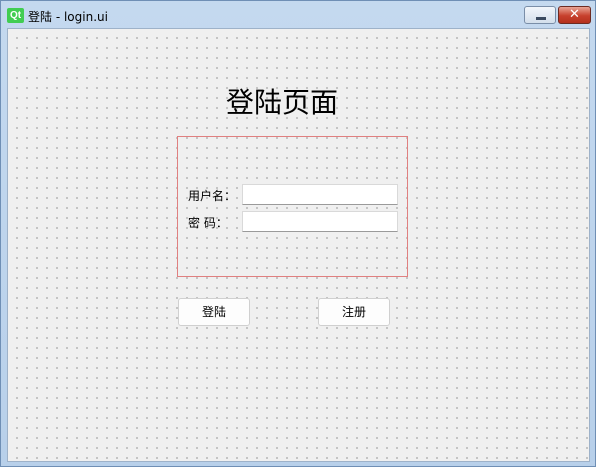  Describe the element at coordinates (282, 102) in the screenshot. I see `page-title: 登陆页面` at that location.